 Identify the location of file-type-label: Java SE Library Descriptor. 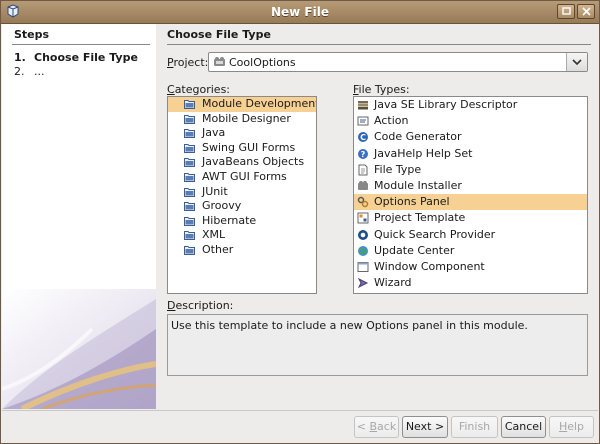
(446, 104).